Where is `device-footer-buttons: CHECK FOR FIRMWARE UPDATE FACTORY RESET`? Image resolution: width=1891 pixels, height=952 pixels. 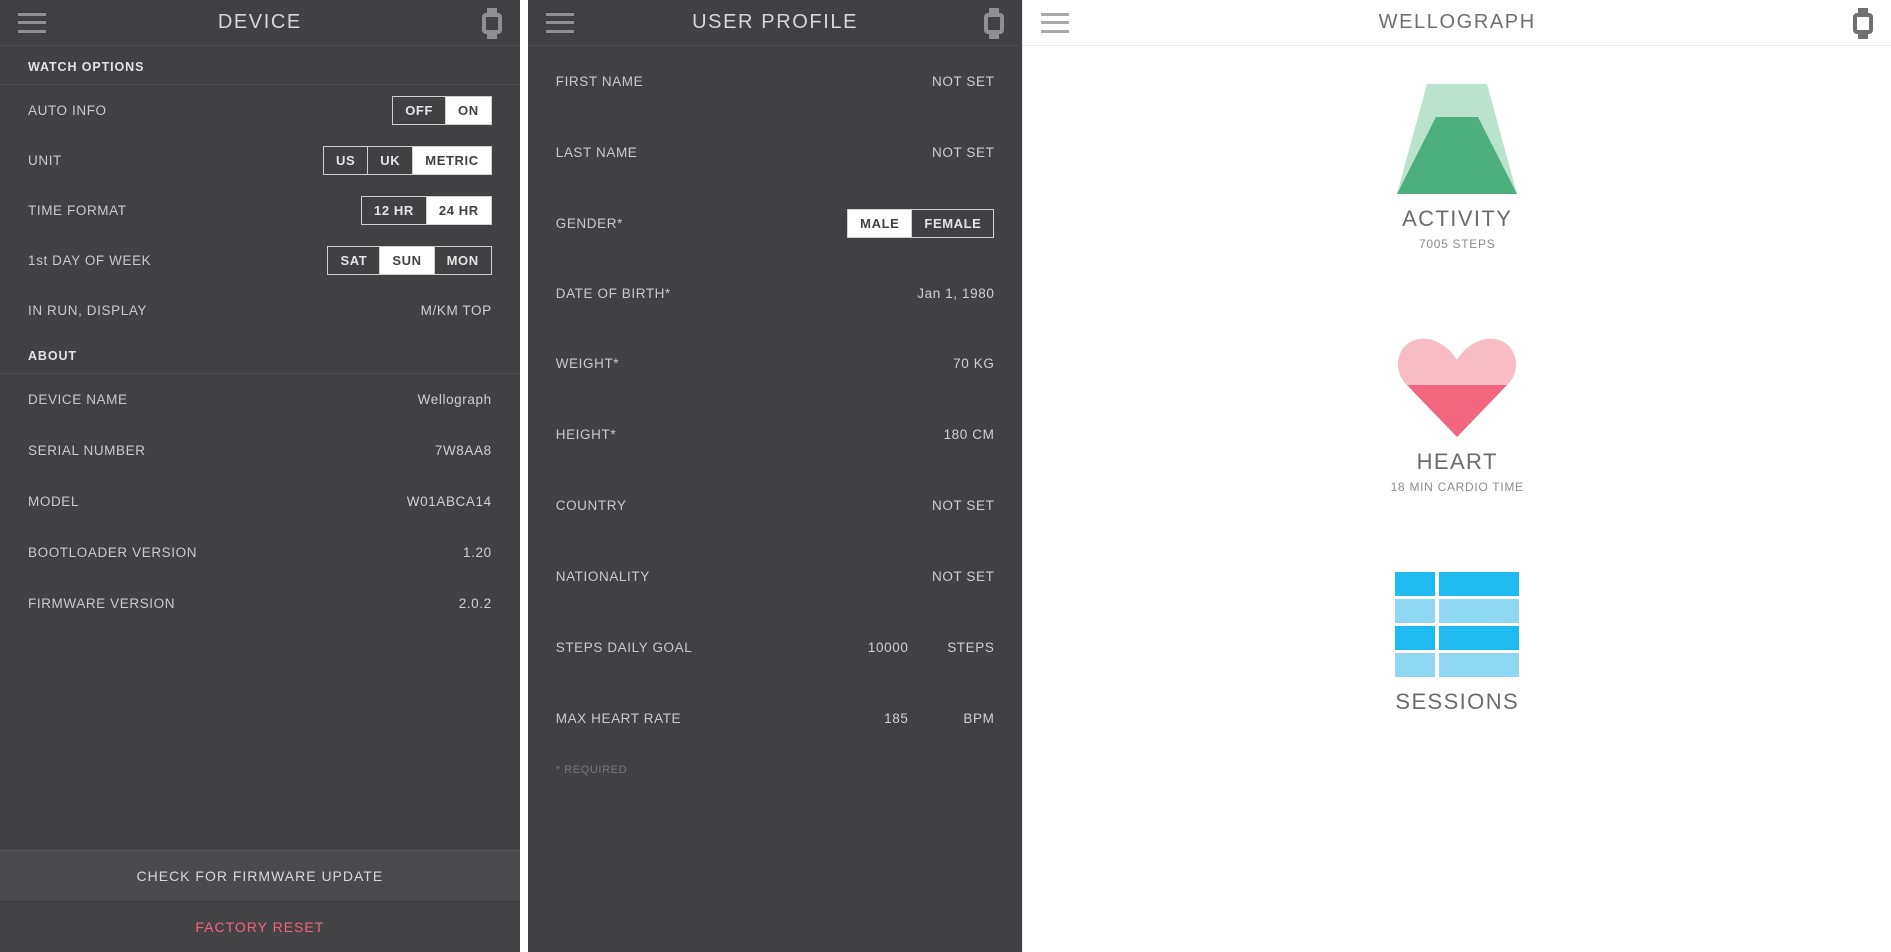 device-footer-buttons: CHECK FOR FIRMWARE UPDATE FACTORY RESET is located at coordinates (260, 901).